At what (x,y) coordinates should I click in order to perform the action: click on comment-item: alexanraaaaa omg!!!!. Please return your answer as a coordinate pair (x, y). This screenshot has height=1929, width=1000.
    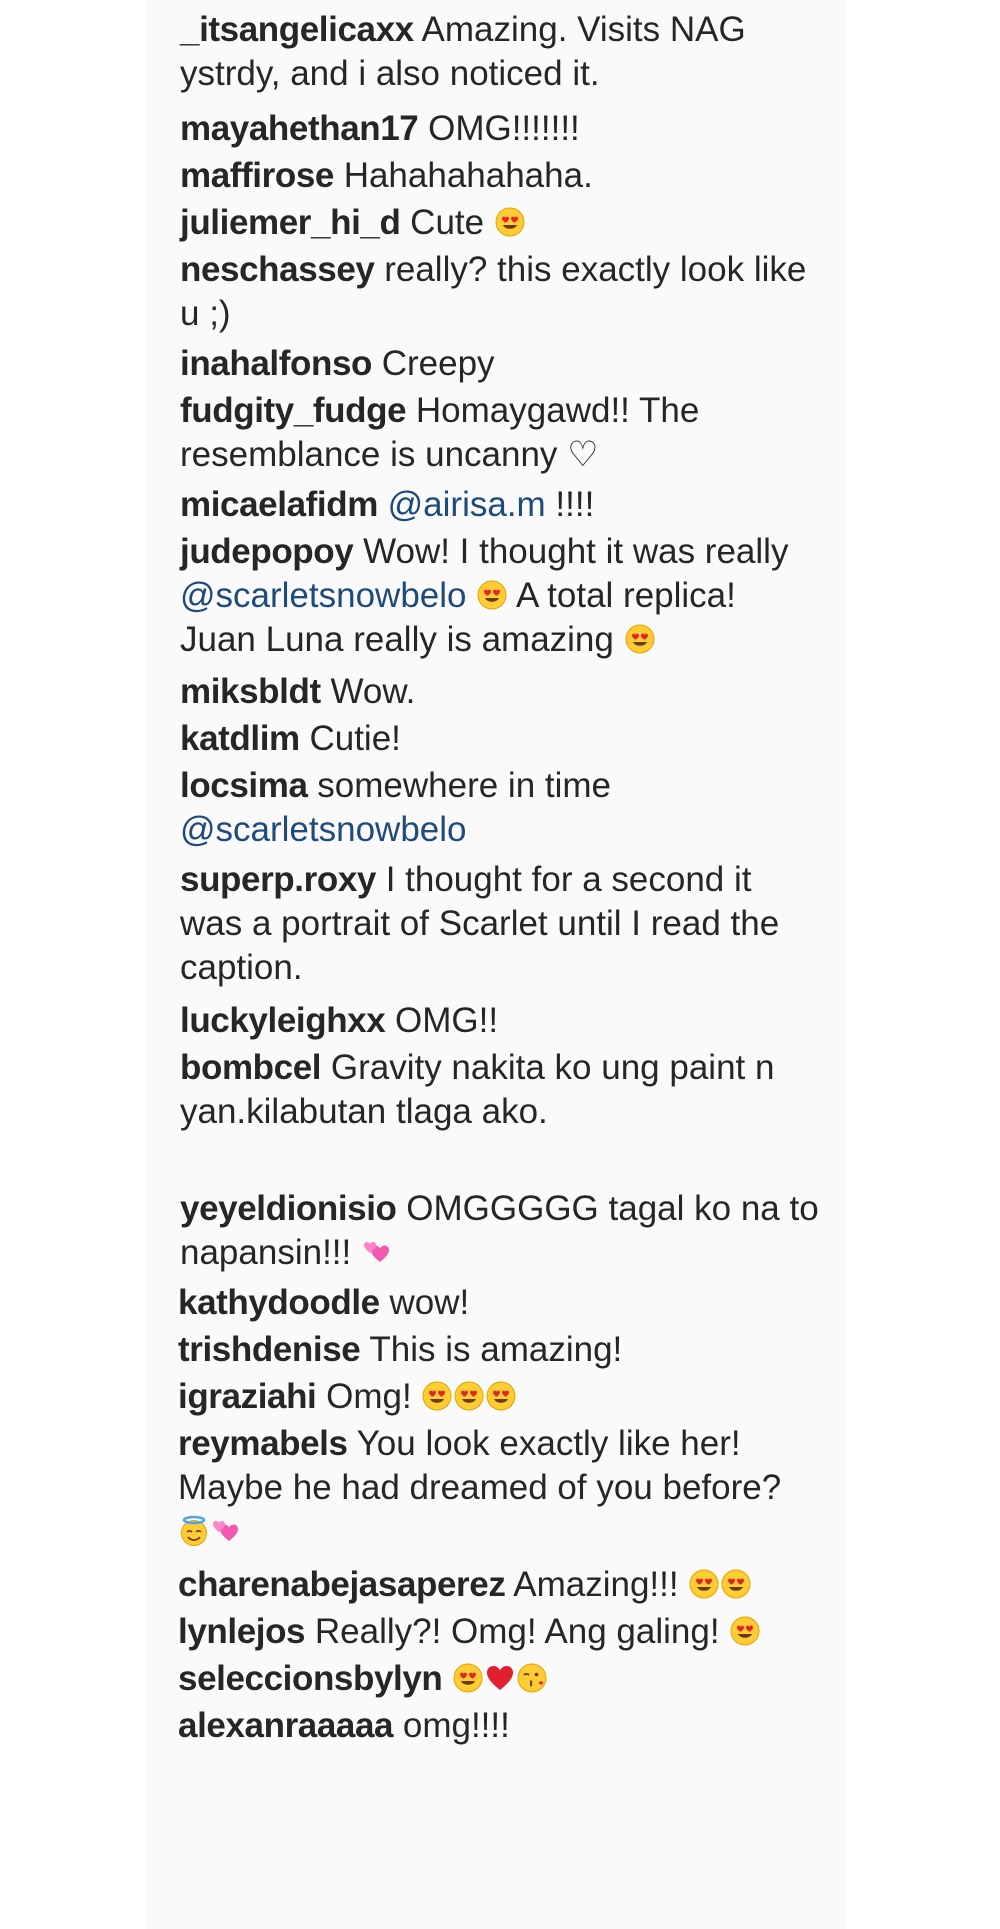
    Looking at the image, I should click on (498, 1726).